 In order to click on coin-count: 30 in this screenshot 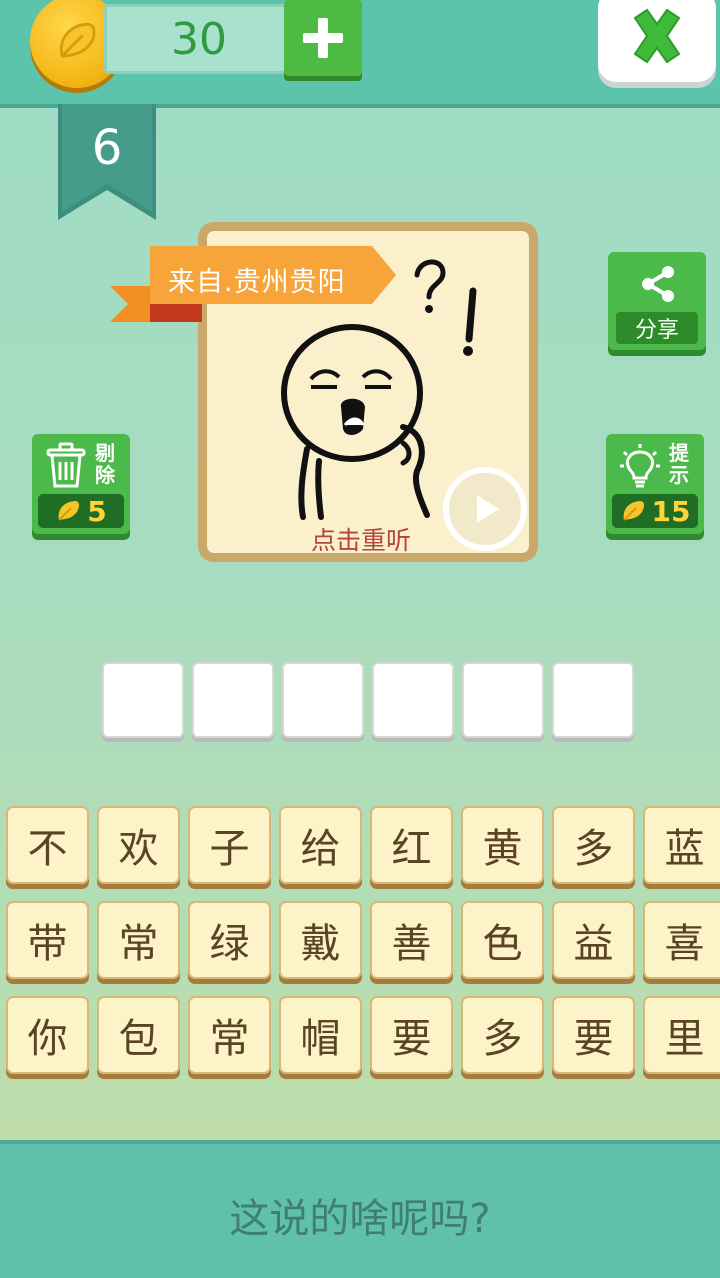, I will do `click(199, 39)`.